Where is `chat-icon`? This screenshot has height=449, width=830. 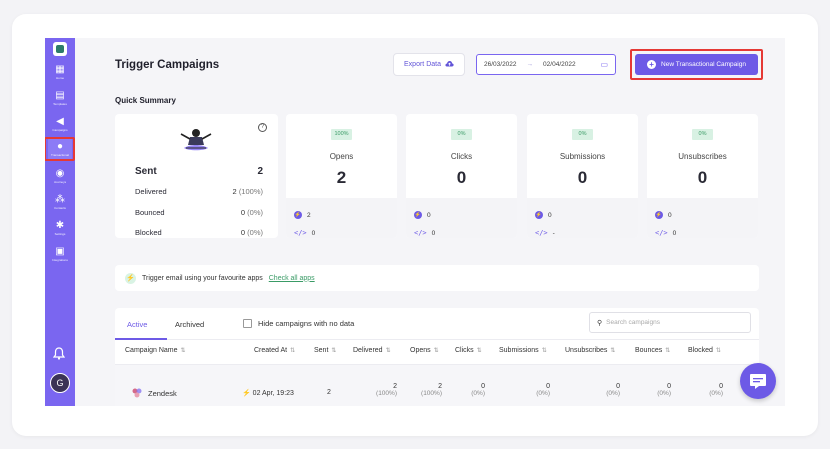 chat-icon is located at coordinates (758, 381).